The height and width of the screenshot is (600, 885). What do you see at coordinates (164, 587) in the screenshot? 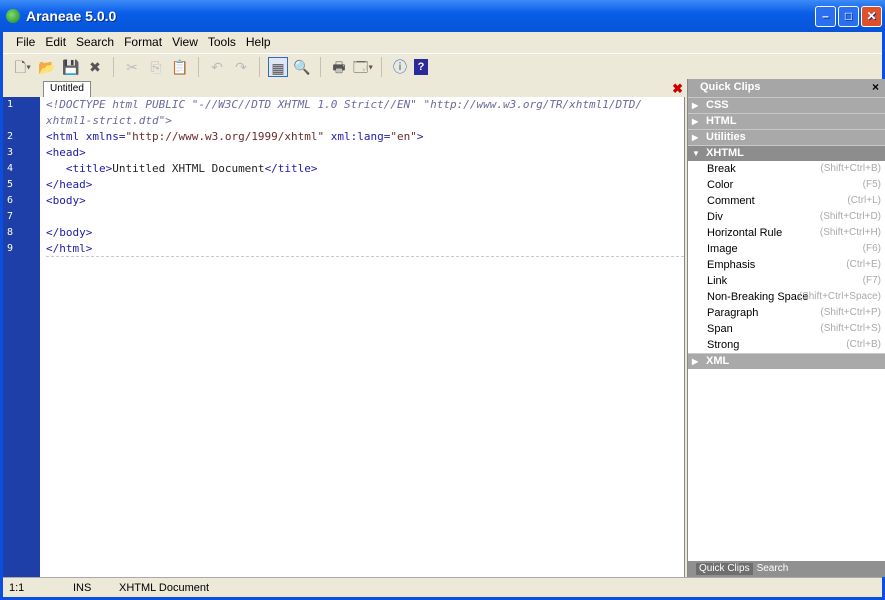
I see `document-type: XHTML Document` at bounding box center [164, 587].